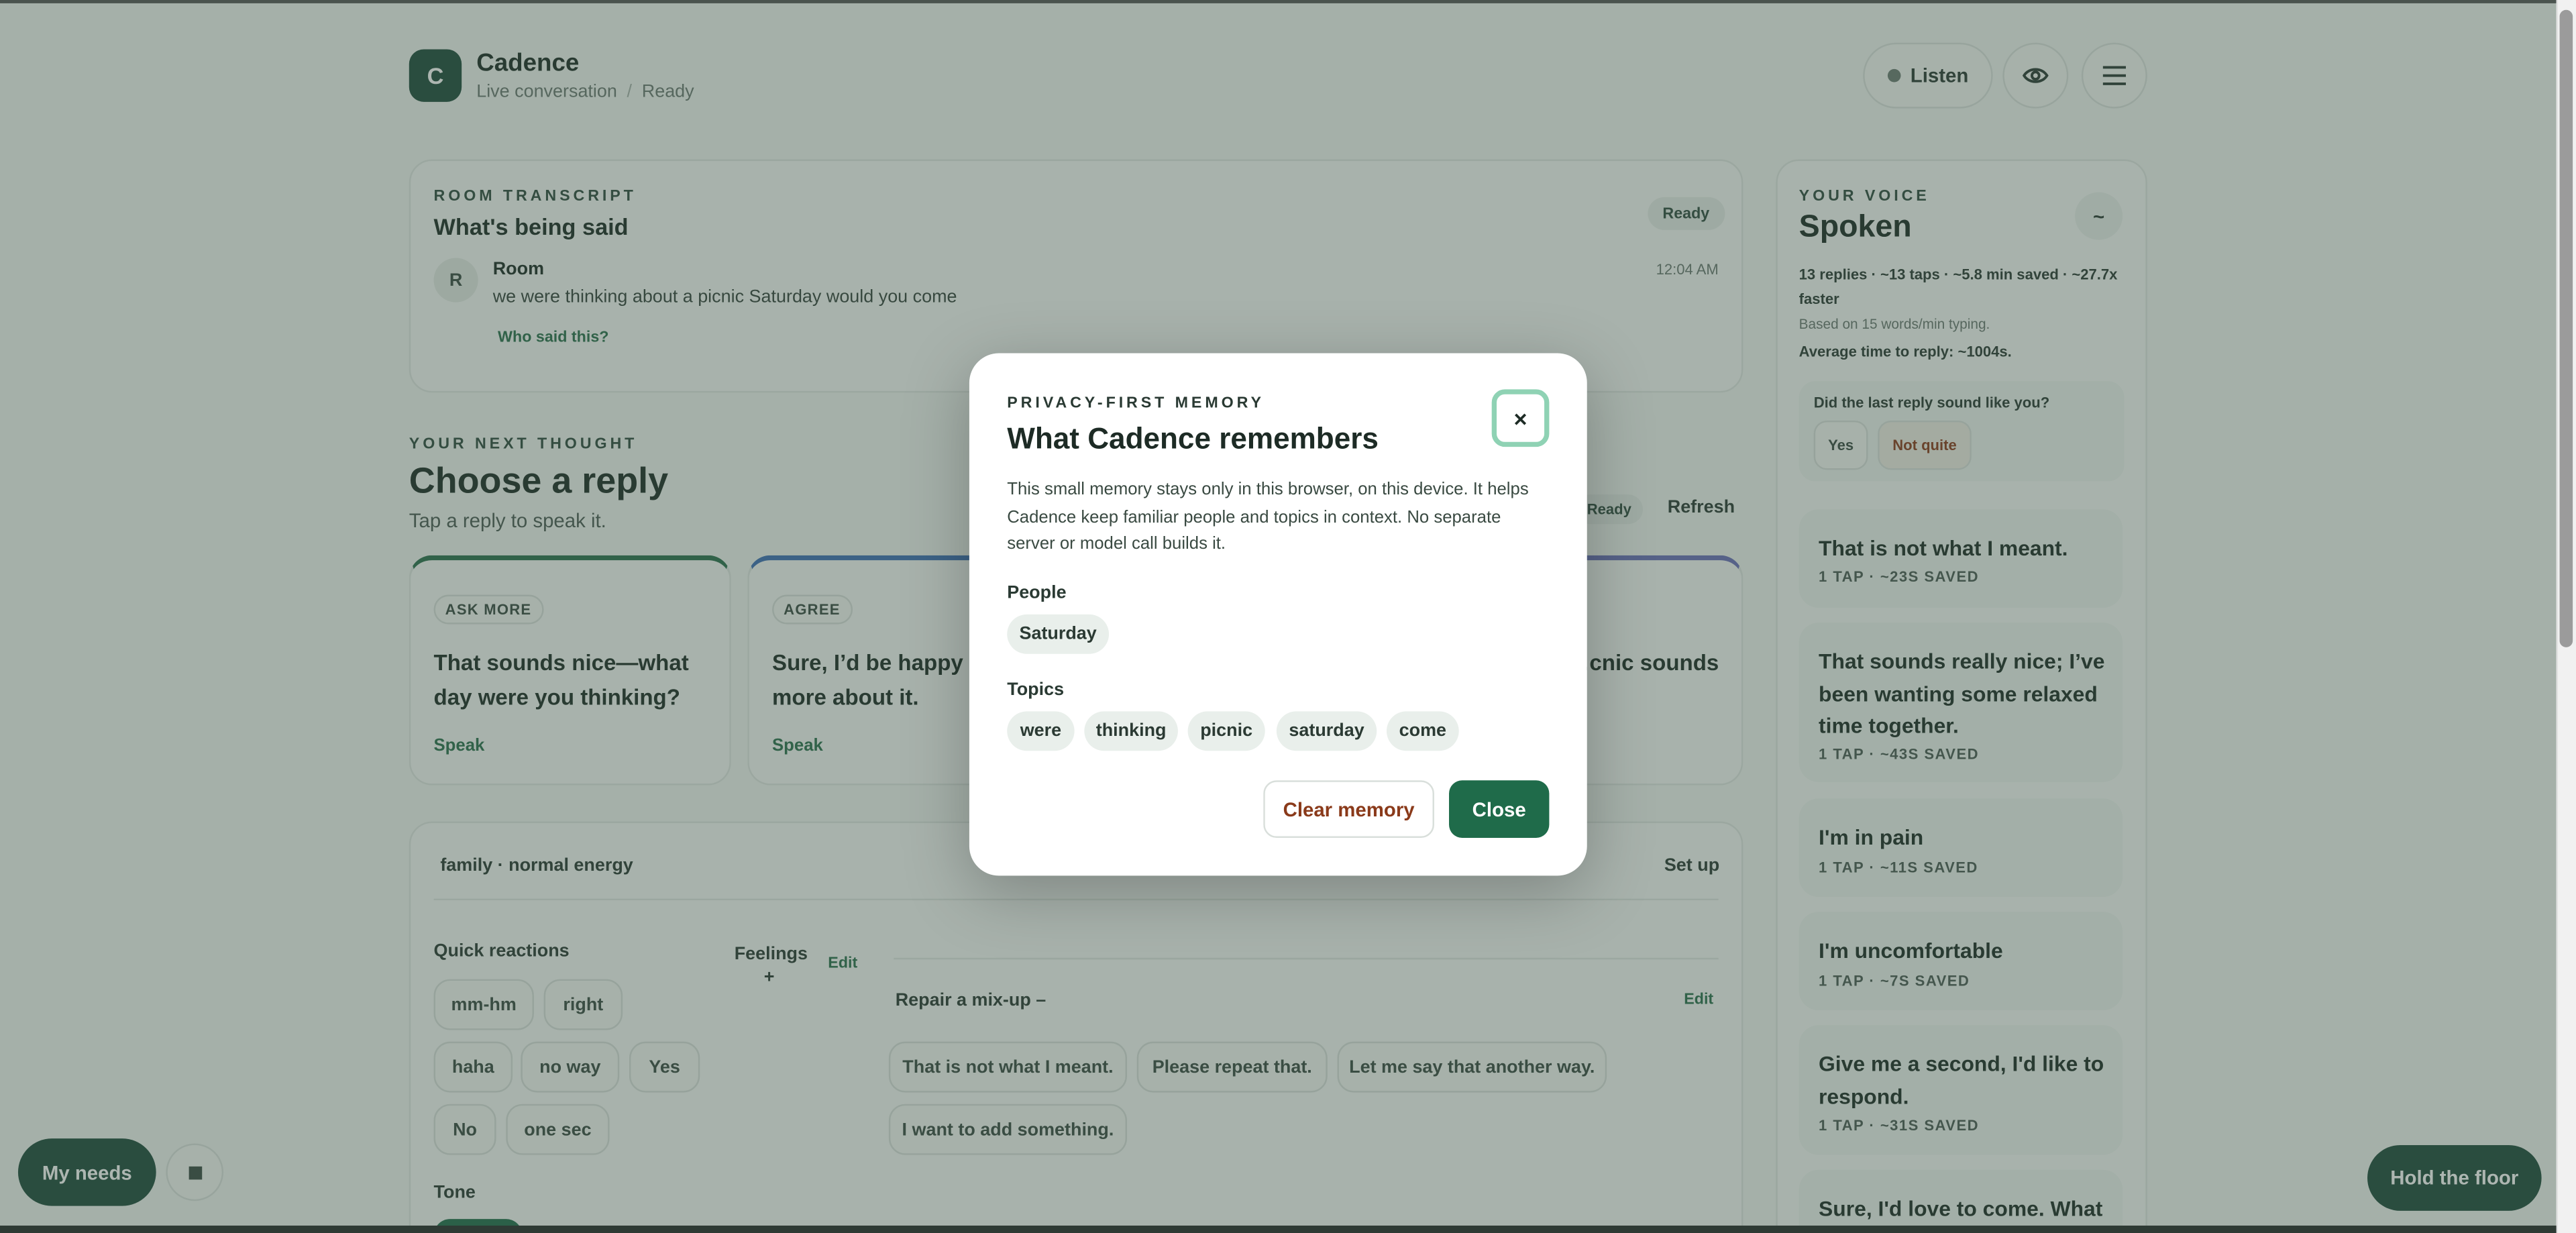  Describe the element at coordinates (2566, 328) in the screenshot. I see `page-scrollbar-thumb` at that location.